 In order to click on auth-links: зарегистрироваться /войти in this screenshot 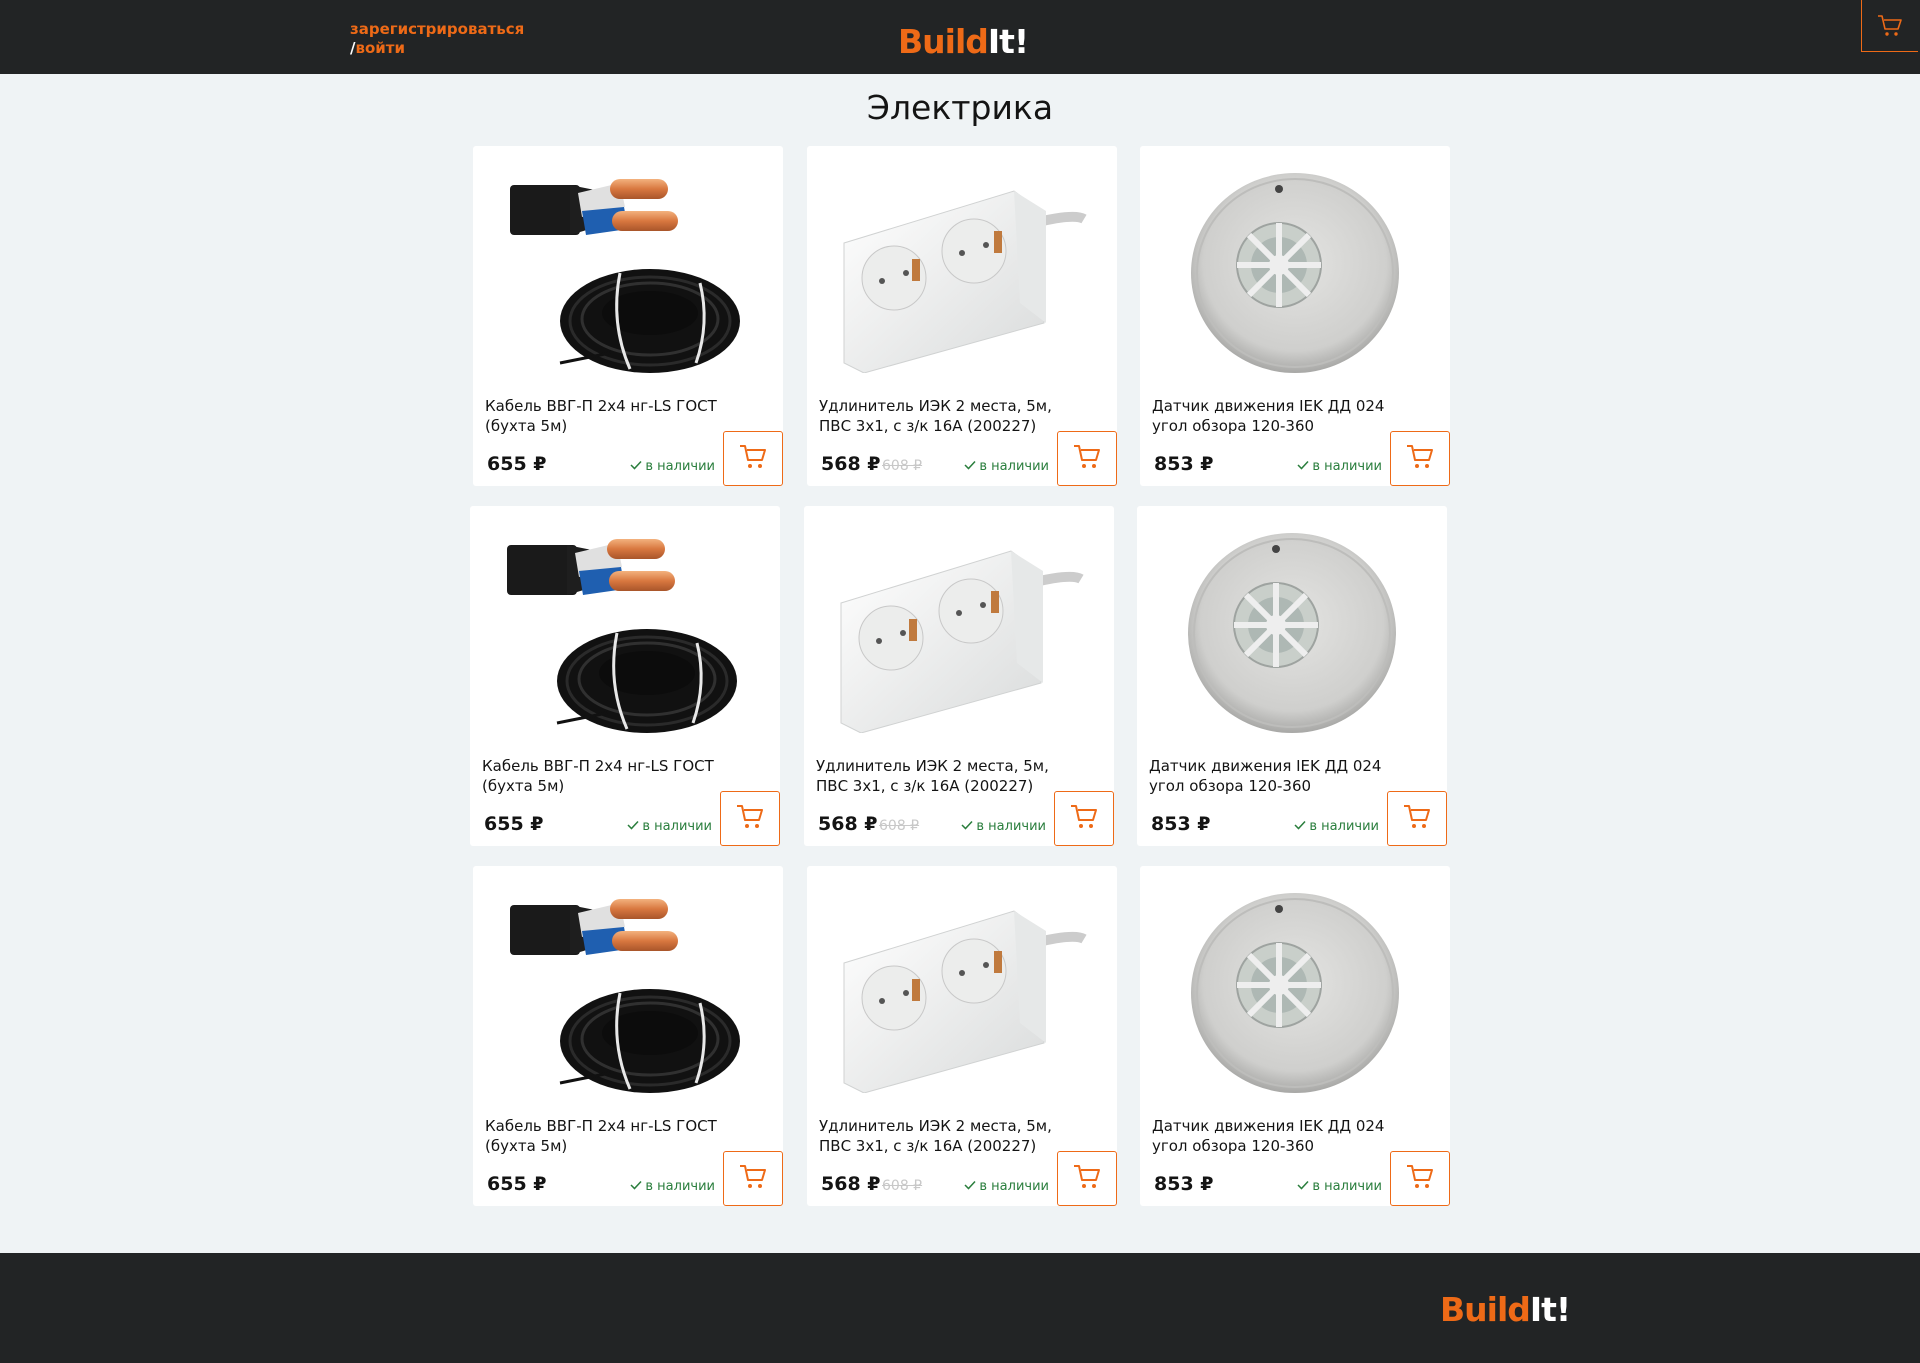, I will do `click(437, 39)`.